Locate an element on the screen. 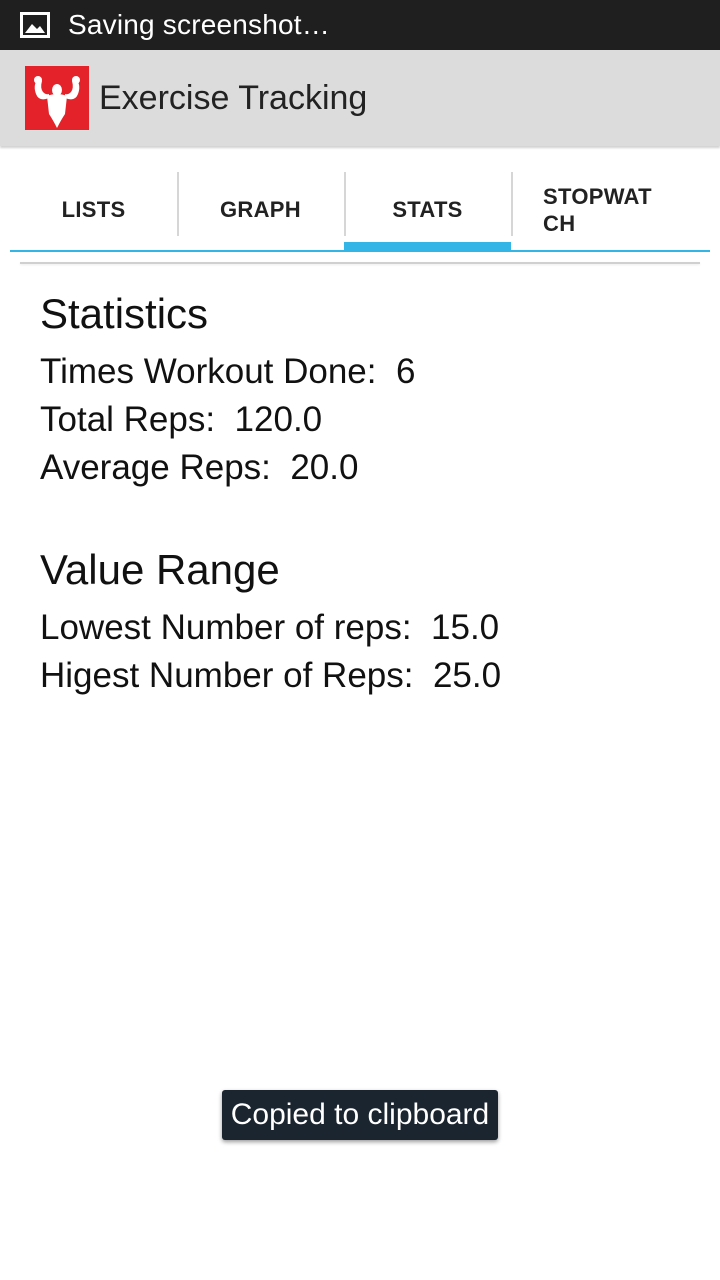  stat-row-average-reps: Average Reps: 20.0 is located at coordinates (370, 468).